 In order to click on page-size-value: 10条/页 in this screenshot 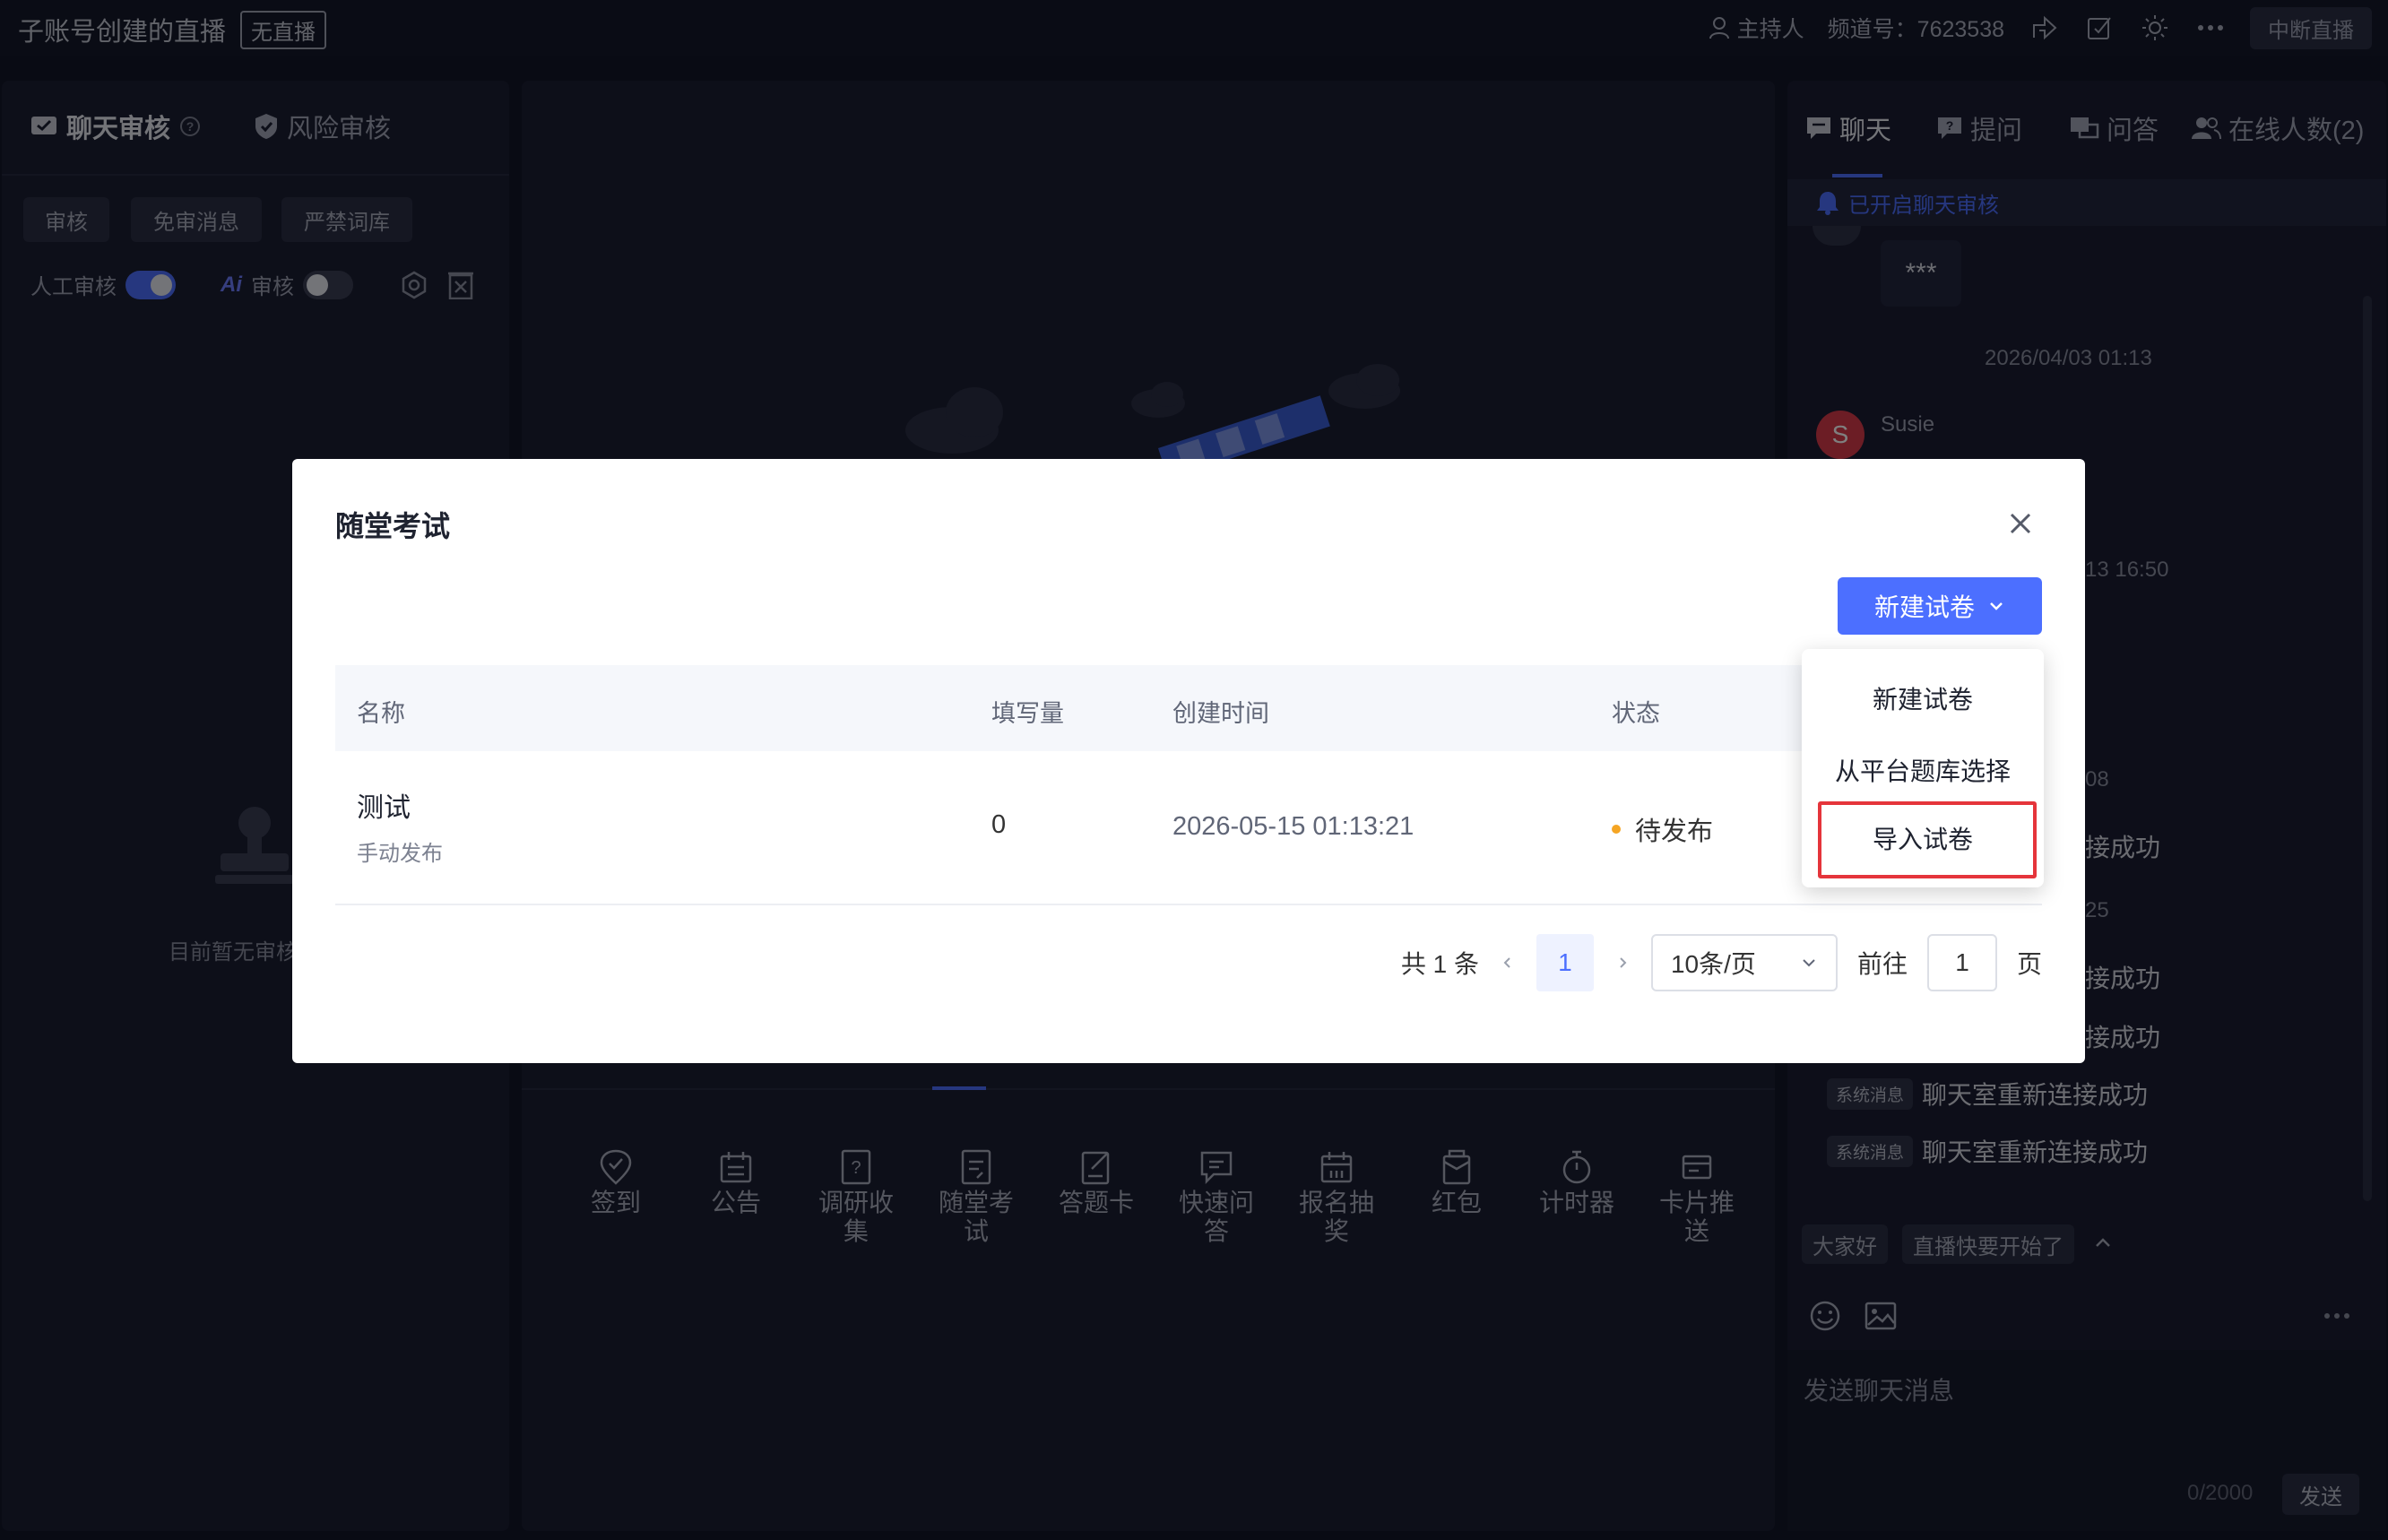, I will do `click(1713, 964)`.